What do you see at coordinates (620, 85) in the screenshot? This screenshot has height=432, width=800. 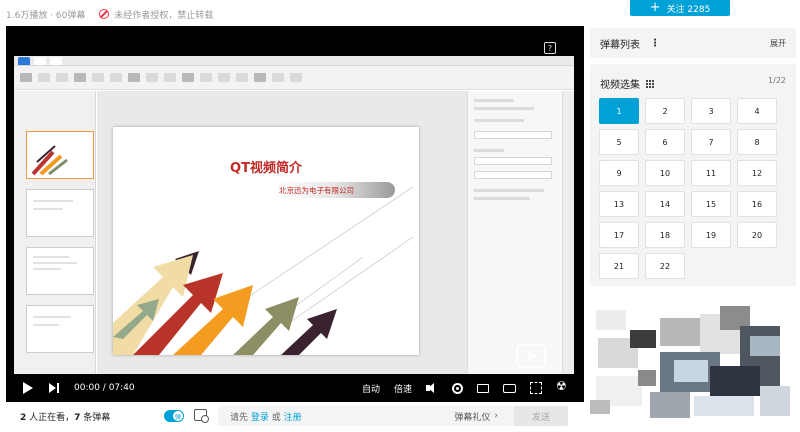 I see `episode-title-text: 视频选集` at bounding box center [620, 85].